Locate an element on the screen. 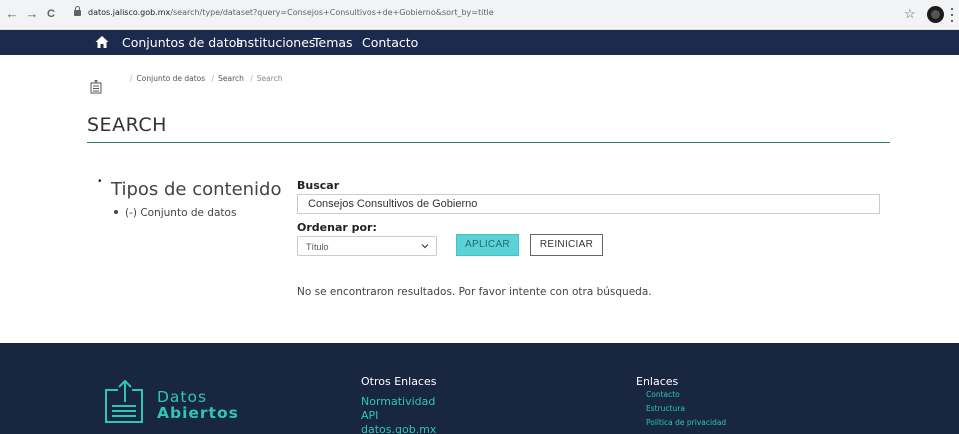 This screenshot has width=959, height=434. title-divider is located at coordinates (488, 142).